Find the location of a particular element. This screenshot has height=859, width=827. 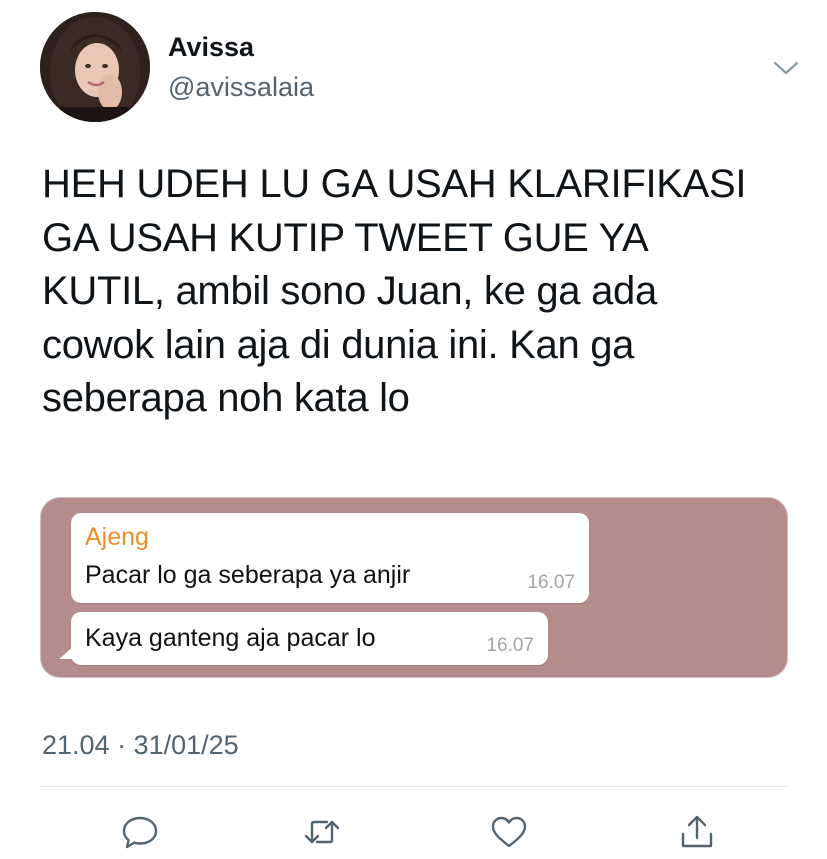

tweet-text-line: seberapa noh kata lo is located at coordinates (226, 398).